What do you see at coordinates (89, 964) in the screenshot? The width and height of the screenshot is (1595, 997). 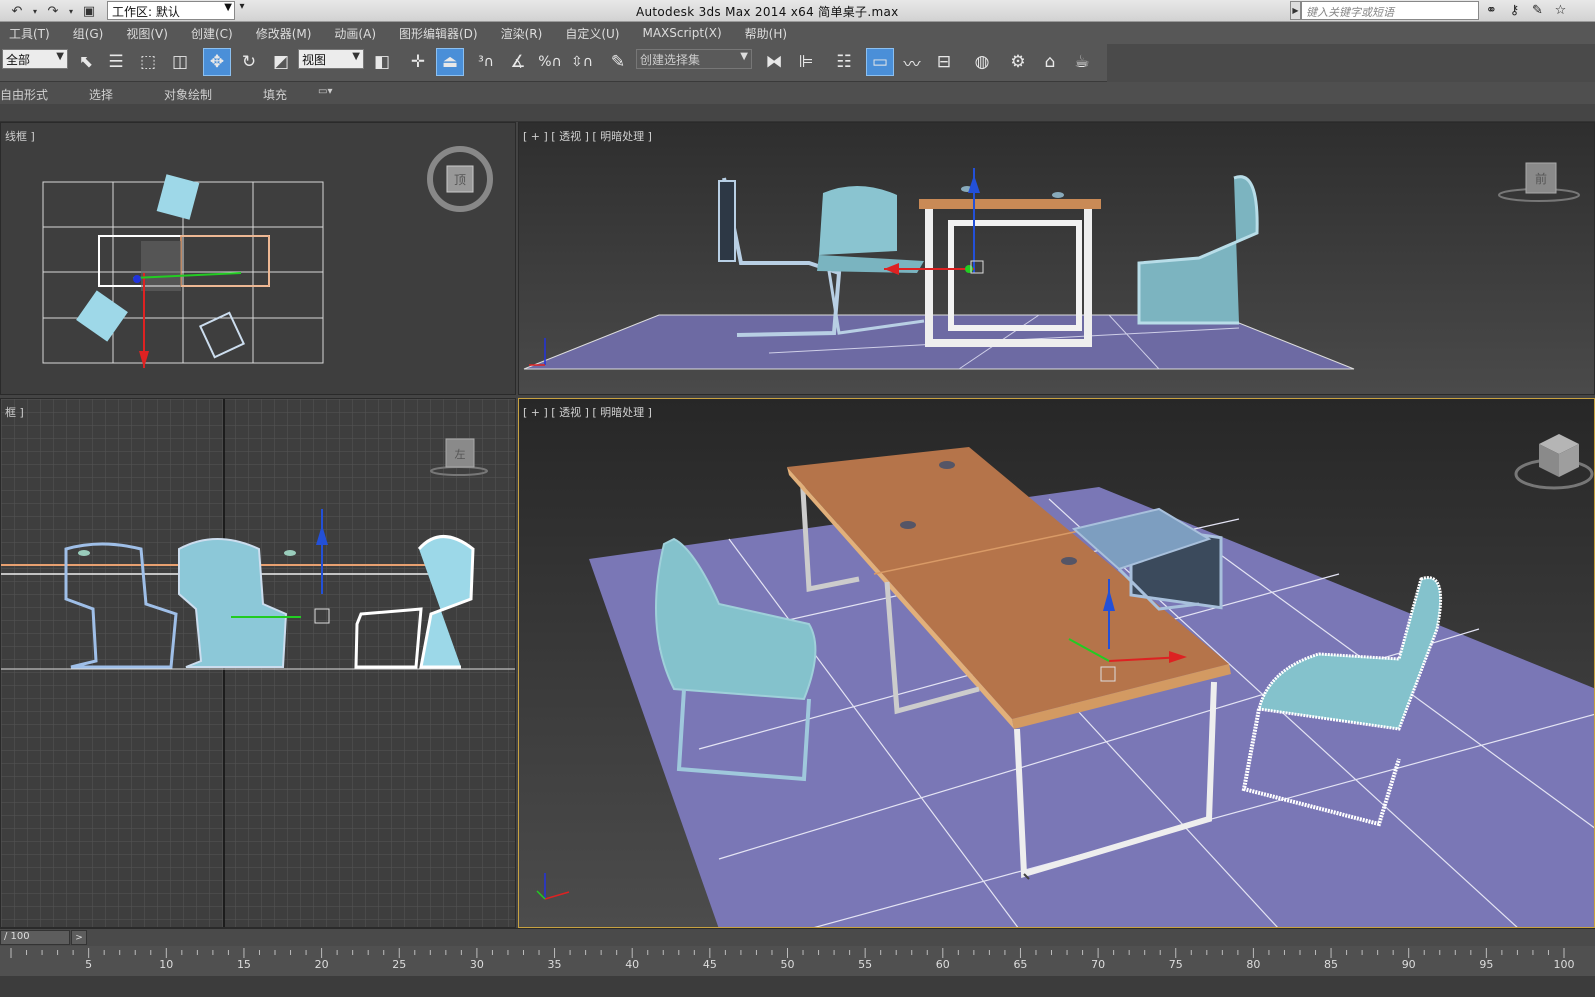 I see `trackbar-tick-label: 5` at bounding box center [89, 964].